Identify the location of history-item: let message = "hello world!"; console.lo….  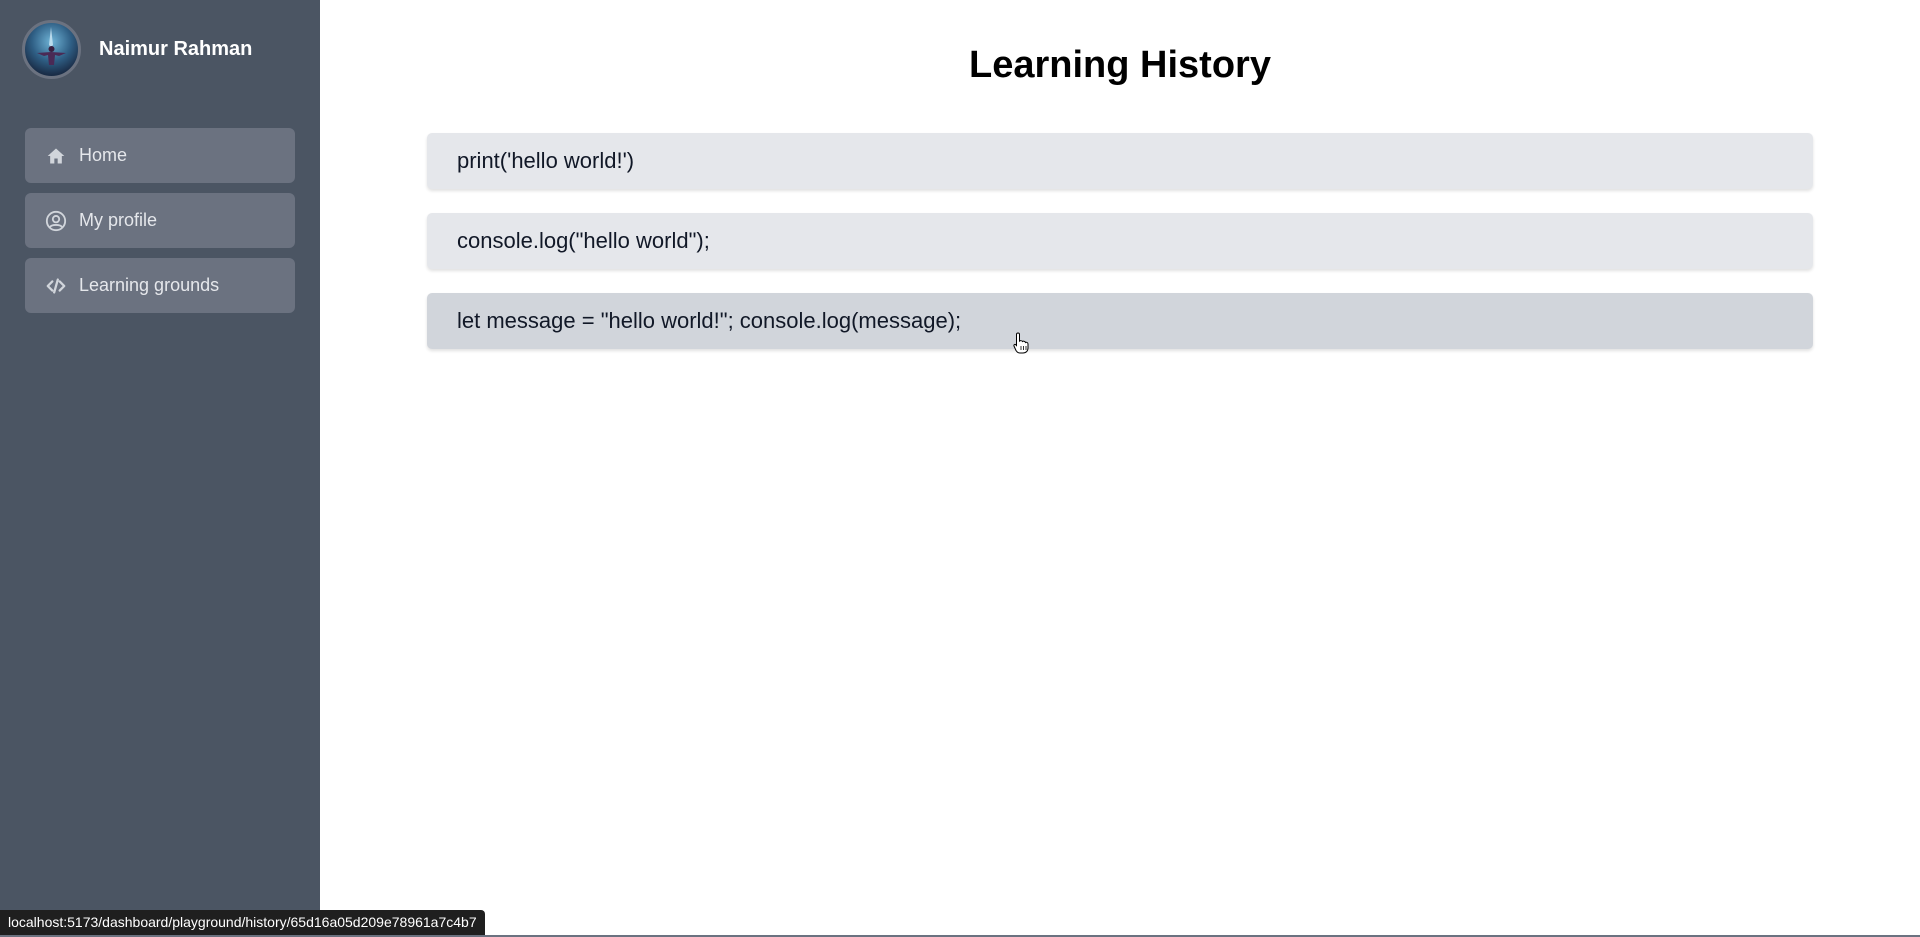
(1120, 321).